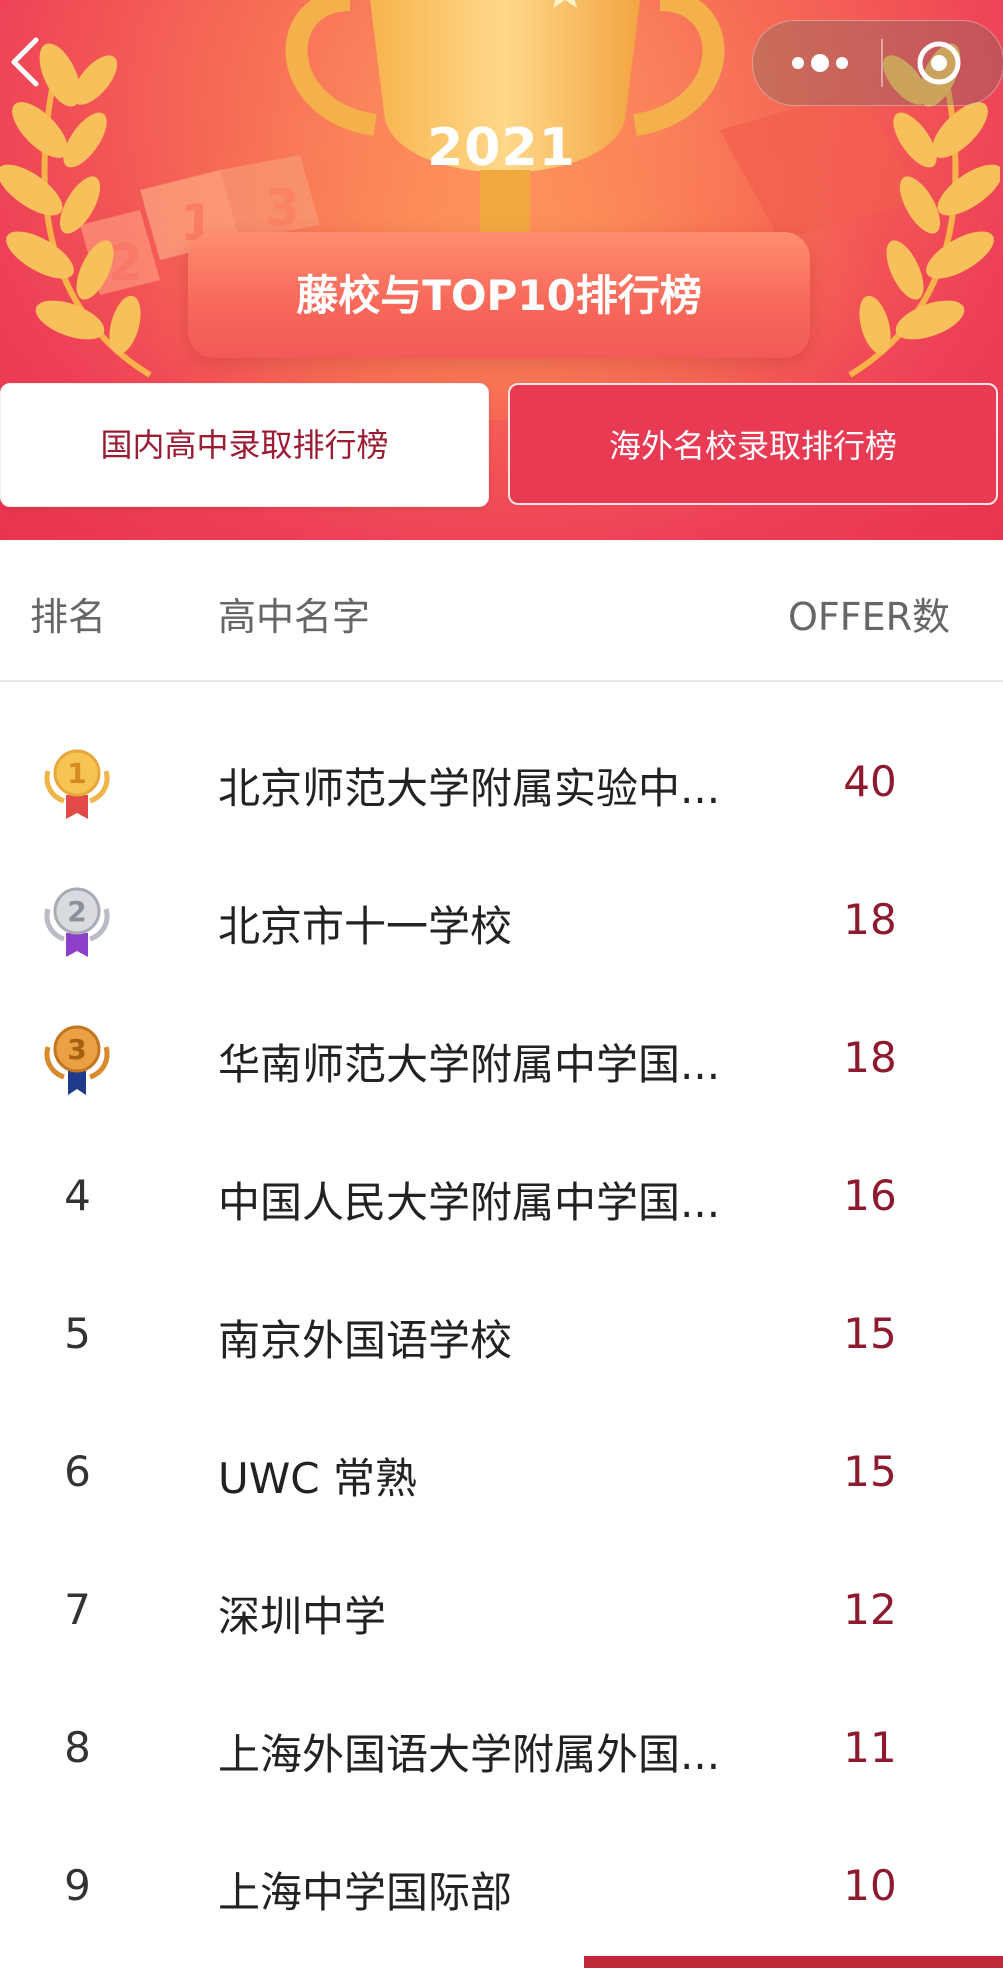  I want to click on rank-number: 6, so click(77, 1471).